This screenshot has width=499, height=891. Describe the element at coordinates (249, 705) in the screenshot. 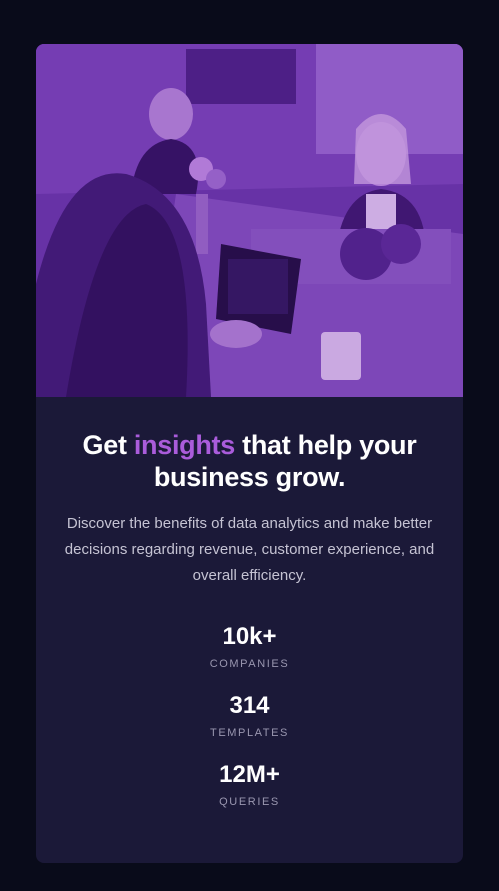

I see `stat-value: 314` at that location.